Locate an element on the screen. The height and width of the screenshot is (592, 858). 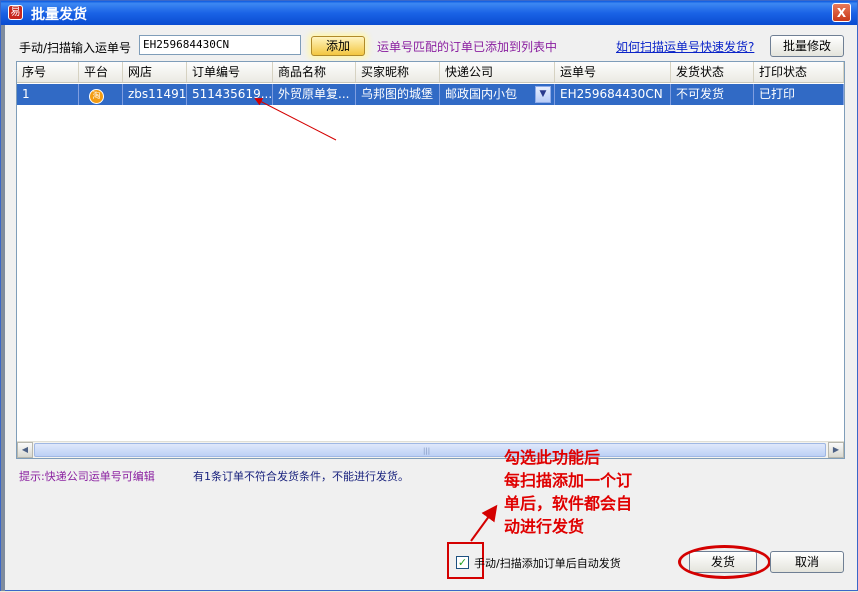
column-header-tracking-no: 运单号 is located at coordinates (613, 72).